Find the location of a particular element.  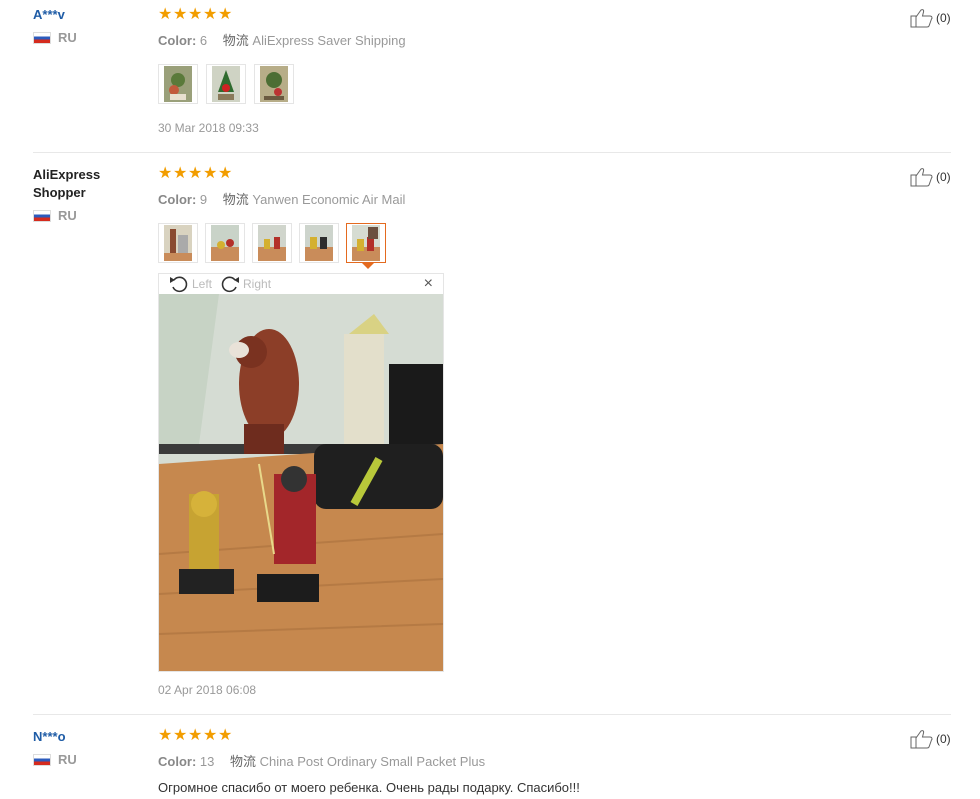

shipping-value: China Post Ordinary Small Packet Plus is located at coordinates (372, 761).